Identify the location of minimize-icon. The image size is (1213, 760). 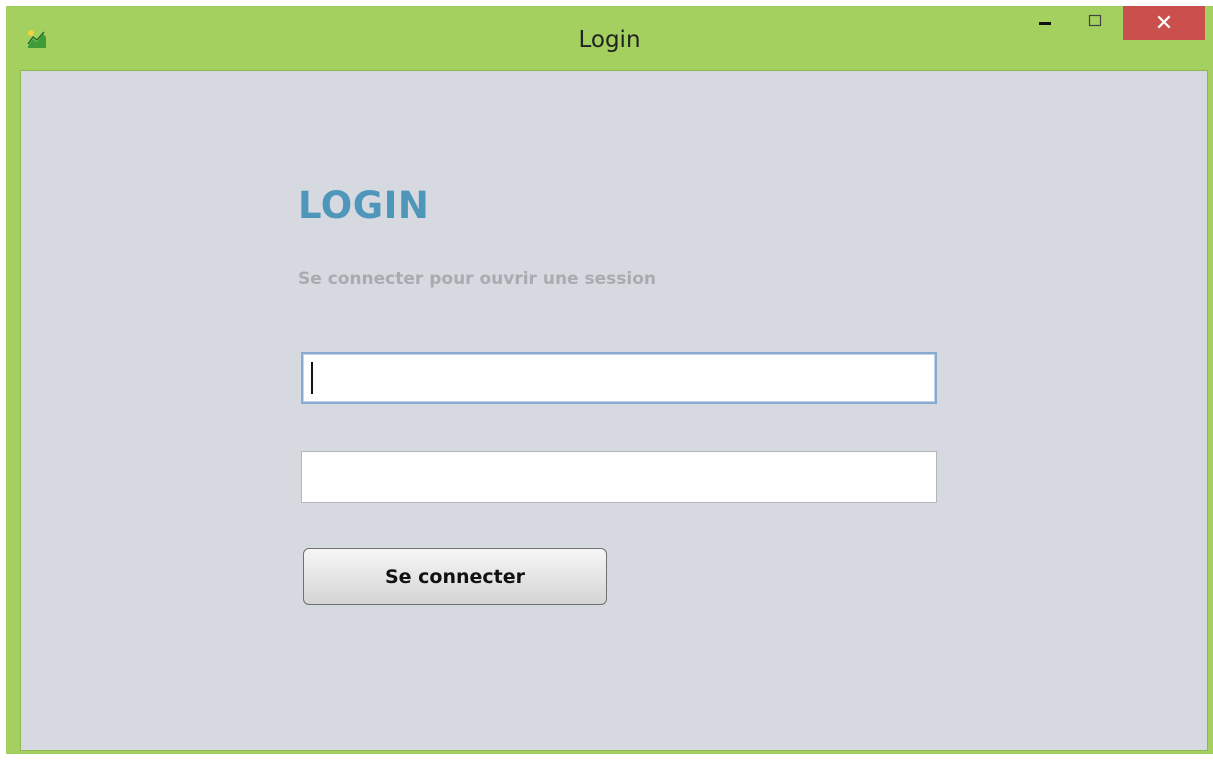
(1045, 23).